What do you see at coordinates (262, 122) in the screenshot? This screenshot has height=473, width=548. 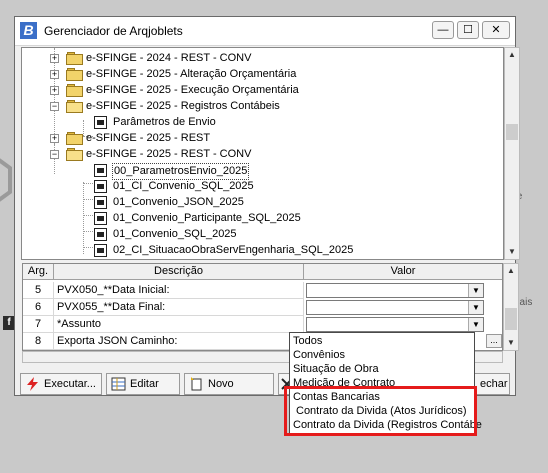 I see `tree-item: Parâmetros de Envio` at bounding box center [262, 122].